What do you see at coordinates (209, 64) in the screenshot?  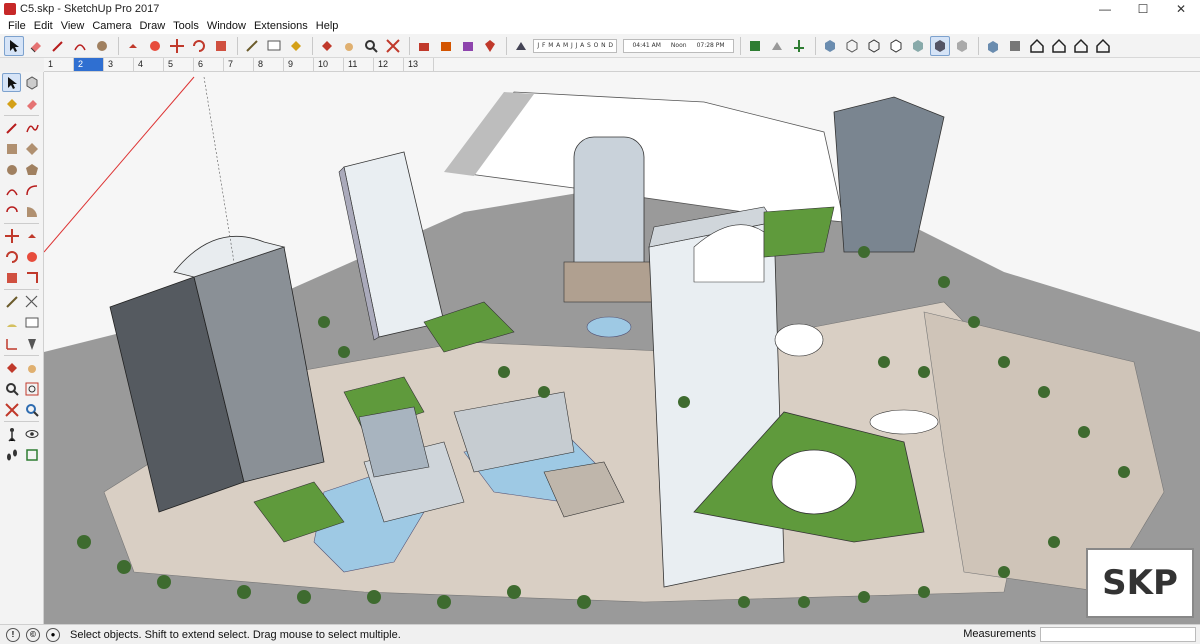 I see `scene-tab-6: 6` at bounding box center [209, 64].